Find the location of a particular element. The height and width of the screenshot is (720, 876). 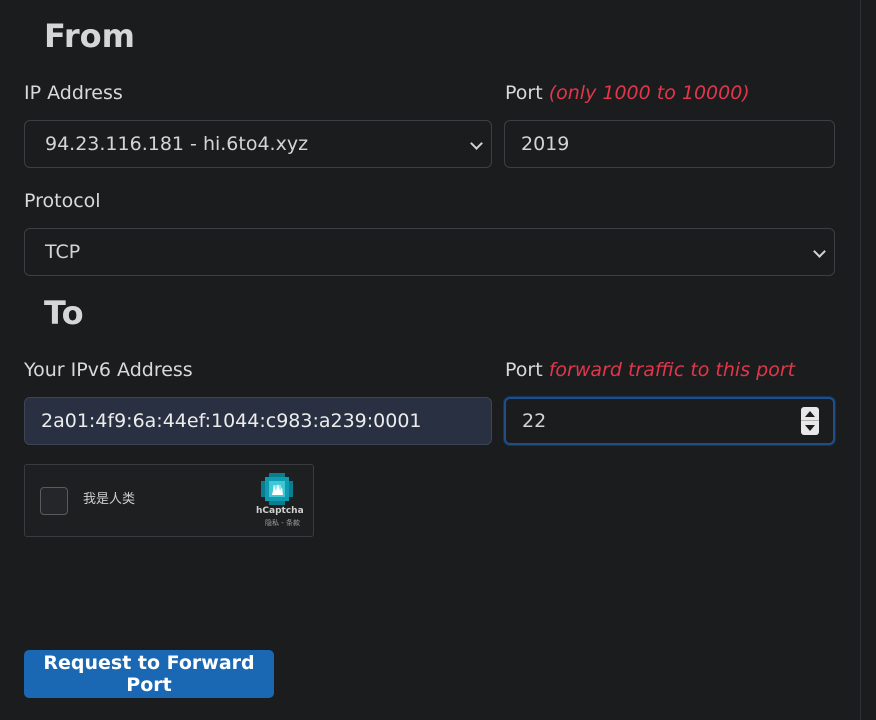

to-port-label: Port forward traffic to this port is located at coordinates (650, 370).